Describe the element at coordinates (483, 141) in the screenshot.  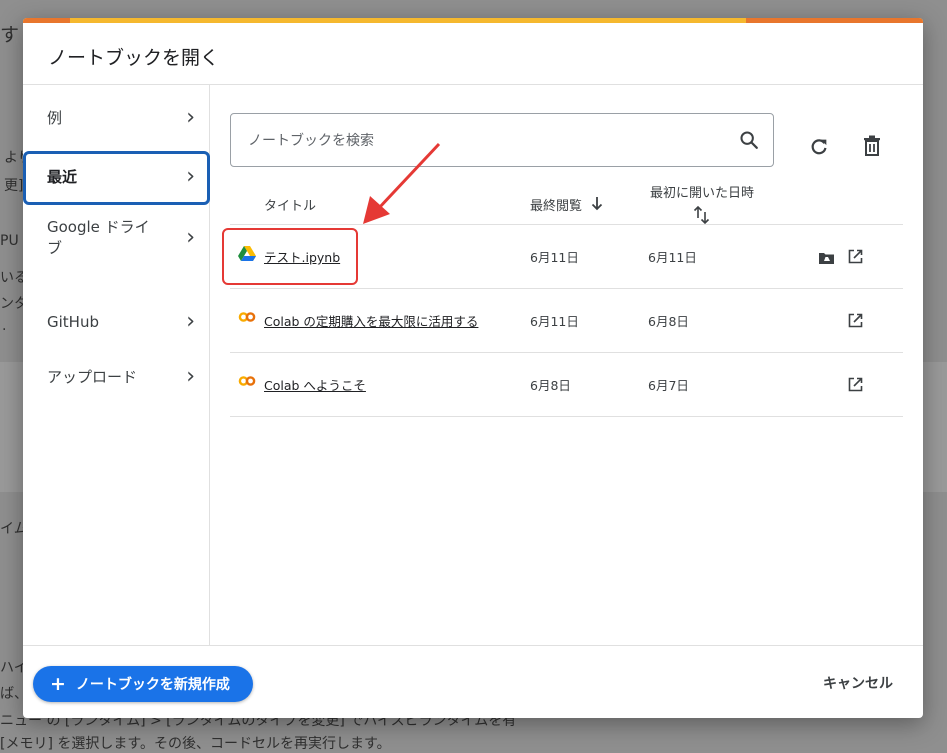
I see `search-input` at that location.